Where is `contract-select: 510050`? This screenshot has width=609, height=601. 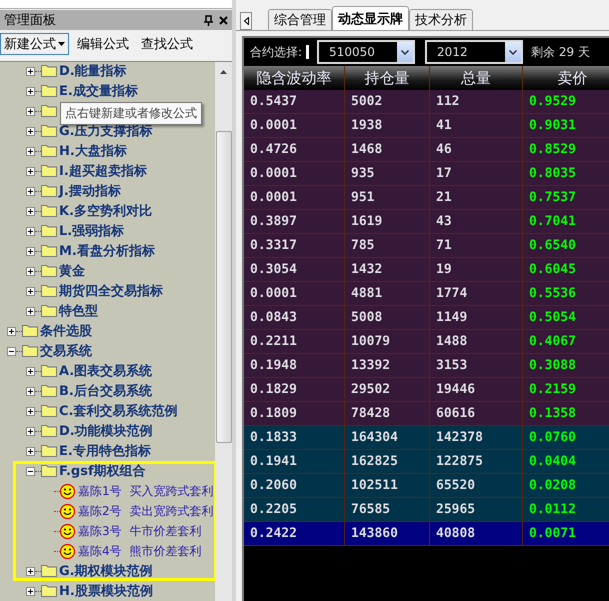 contract-select: 510050 is located at coordinates (366, 52).